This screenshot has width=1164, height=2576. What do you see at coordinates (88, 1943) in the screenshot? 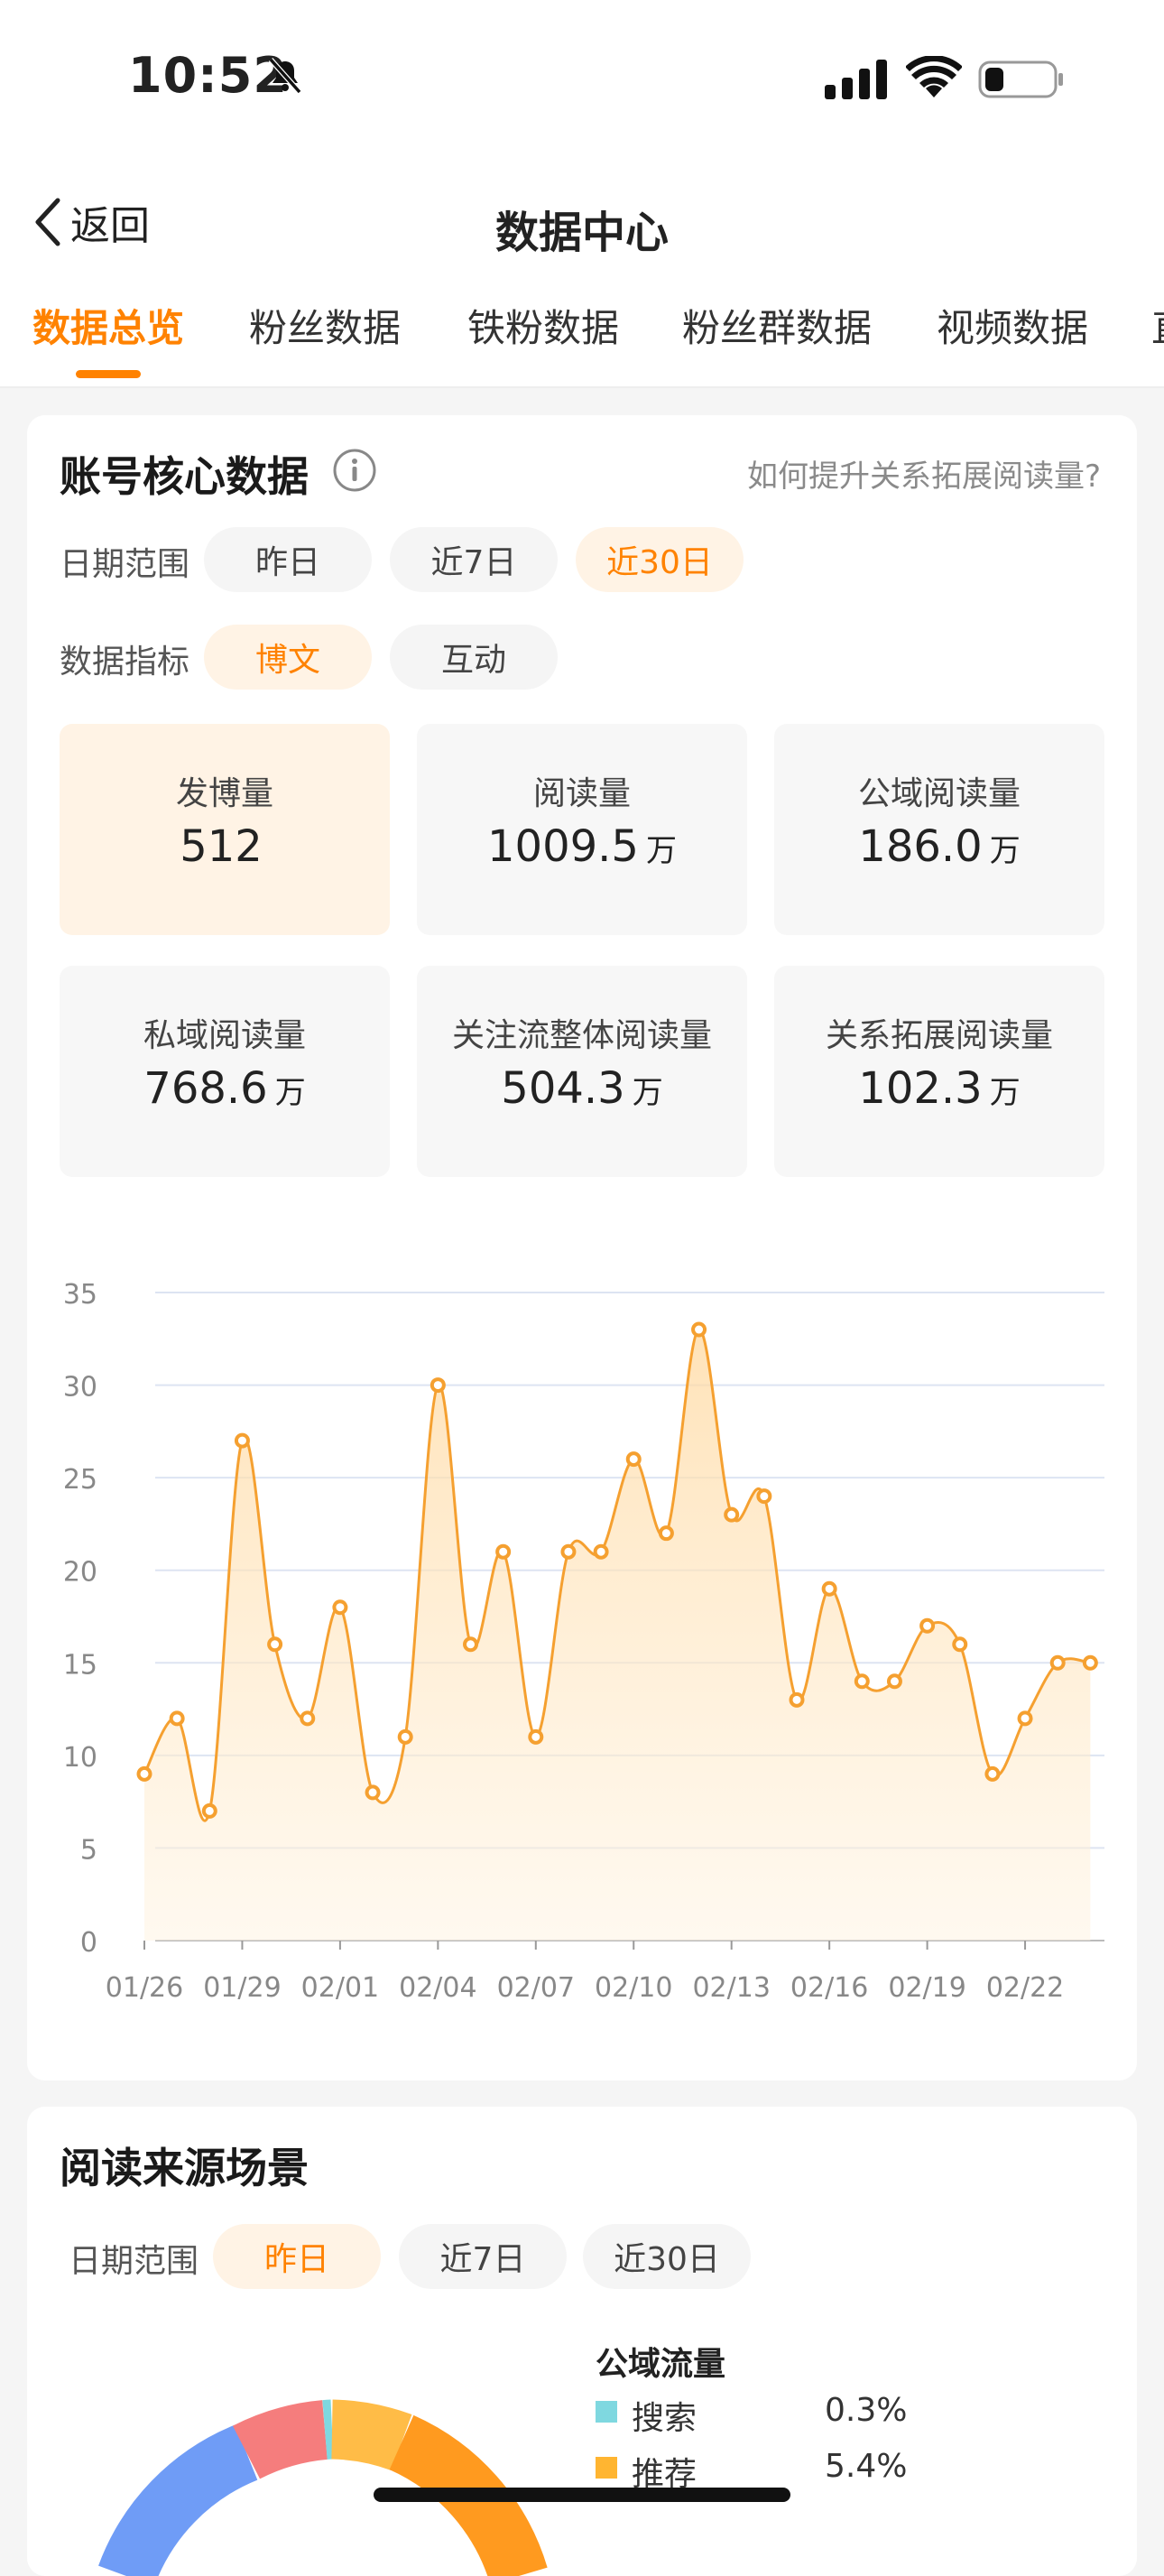
I see `y-tick-label: 0` at bounding box center [88, 1943].